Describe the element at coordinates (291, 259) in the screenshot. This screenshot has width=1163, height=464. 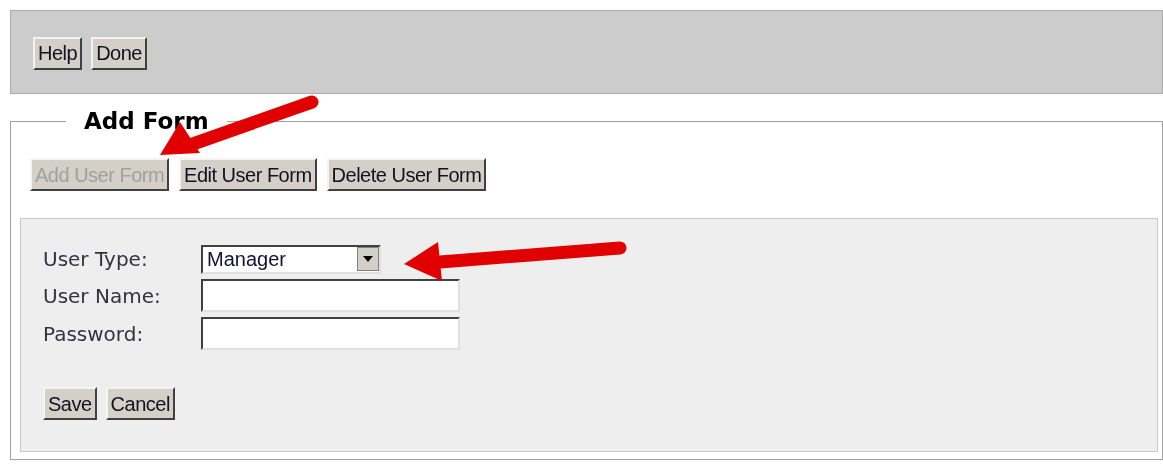
I see `user-type-select: Manager` at that location.